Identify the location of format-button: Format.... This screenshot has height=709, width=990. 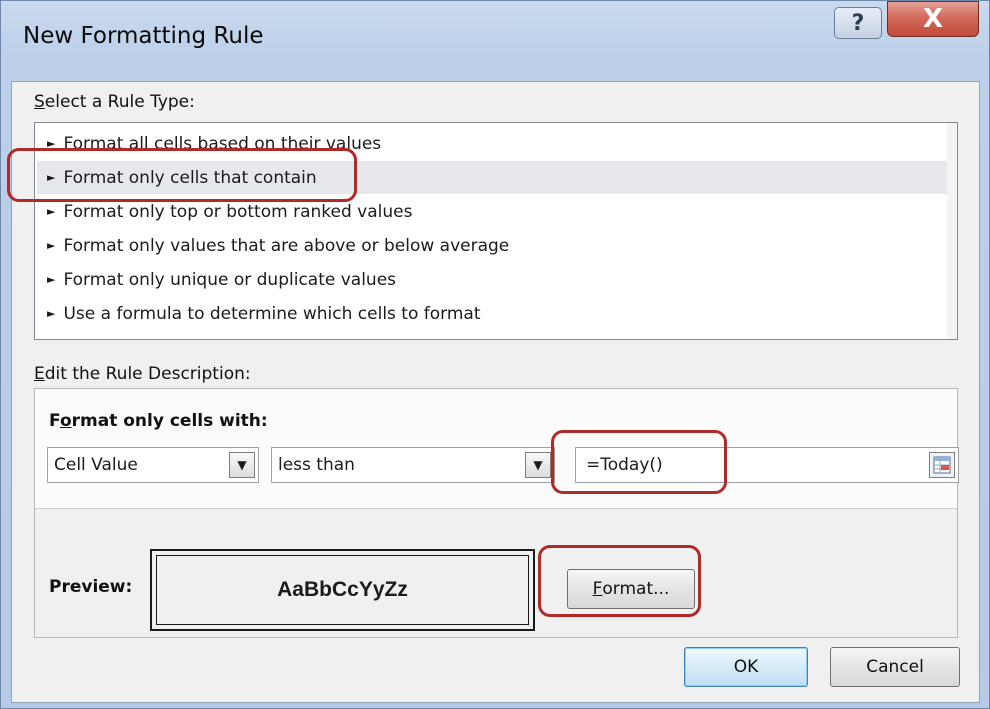
(631, 589).